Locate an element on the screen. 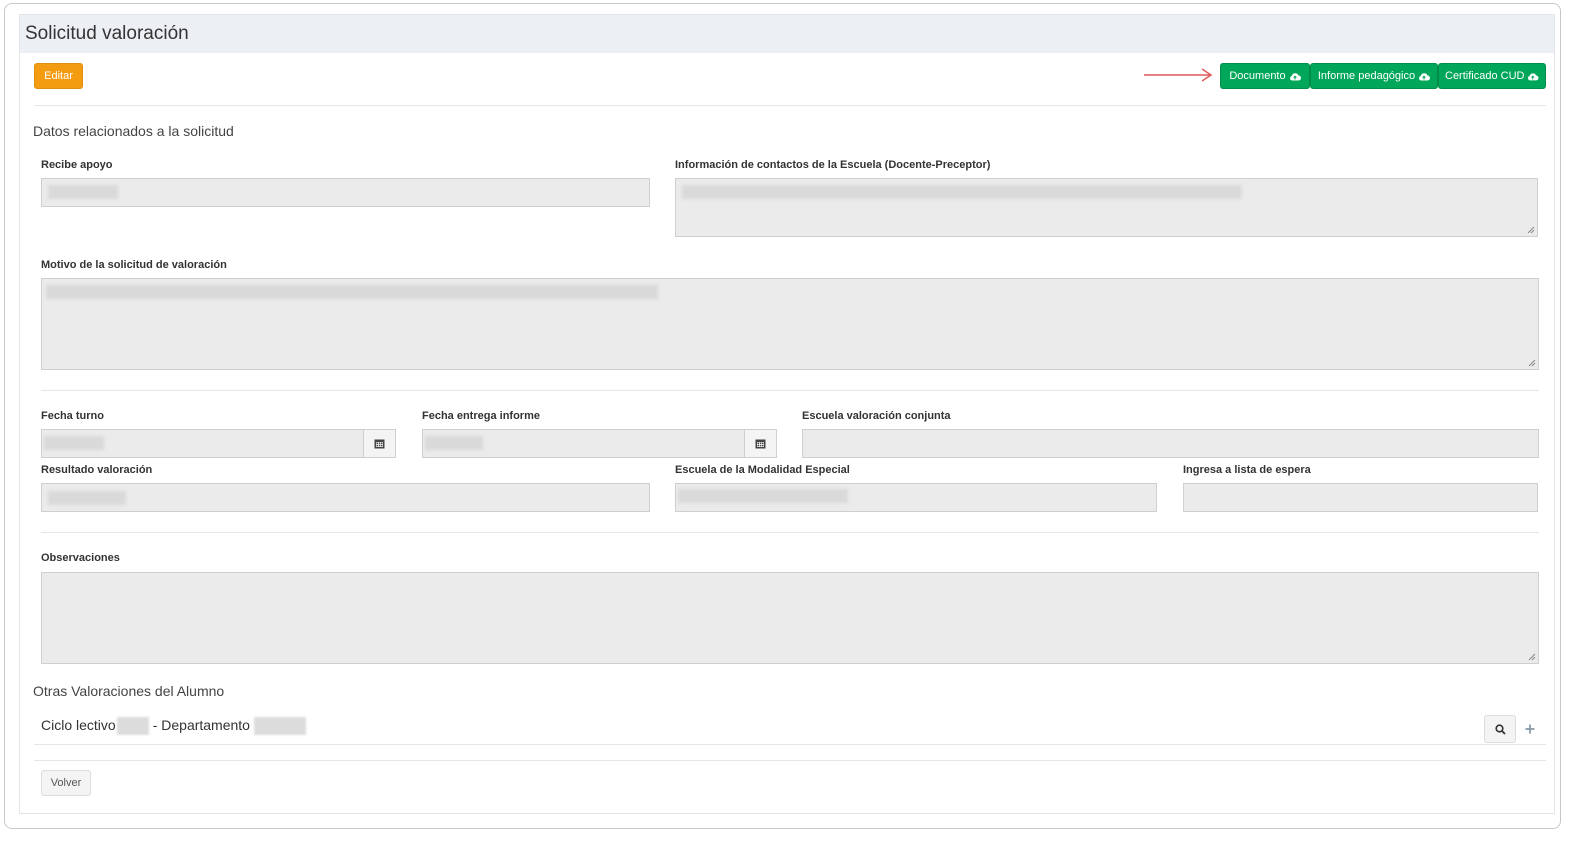 This screenshot has width=1581, height=841. certificado-cud-button: Certificado CUD is located at coordinates (1492, 76).